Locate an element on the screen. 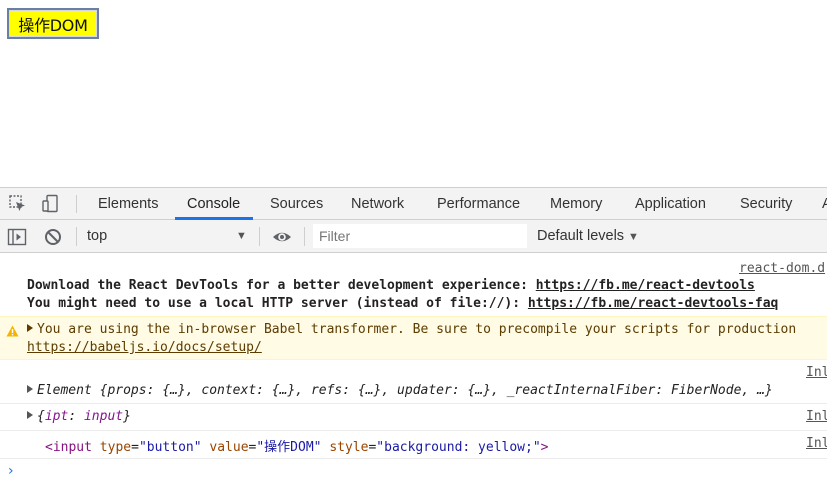 The height and width of the screenshot is (483, 827). live-expression-eye-icon is located at coordinates (282, 237).